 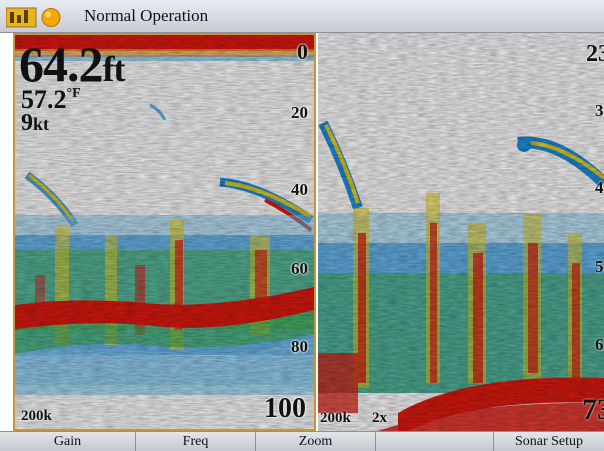 What do you see at coordinates (299, 112) in the screenshot?
I see `depth-scale-20: 20` at bounding box center [299, 112].